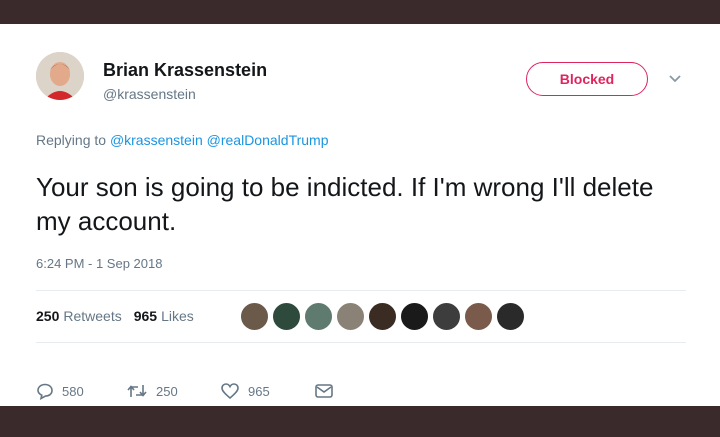 This screenshot has height=437, width=720. I want to click on author-name: Brian Krassenstein, so click(185, 70).